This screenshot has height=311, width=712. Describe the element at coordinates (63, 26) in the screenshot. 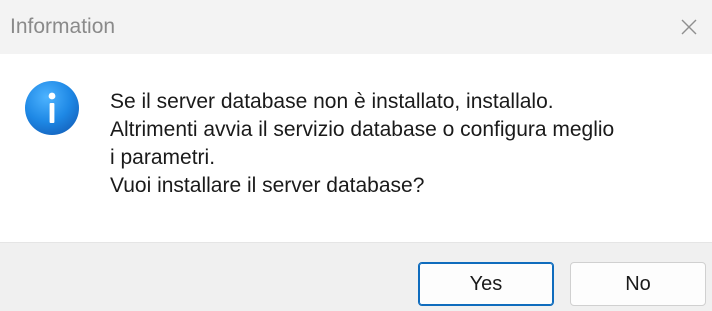

I see `window-title: Information` at that location.